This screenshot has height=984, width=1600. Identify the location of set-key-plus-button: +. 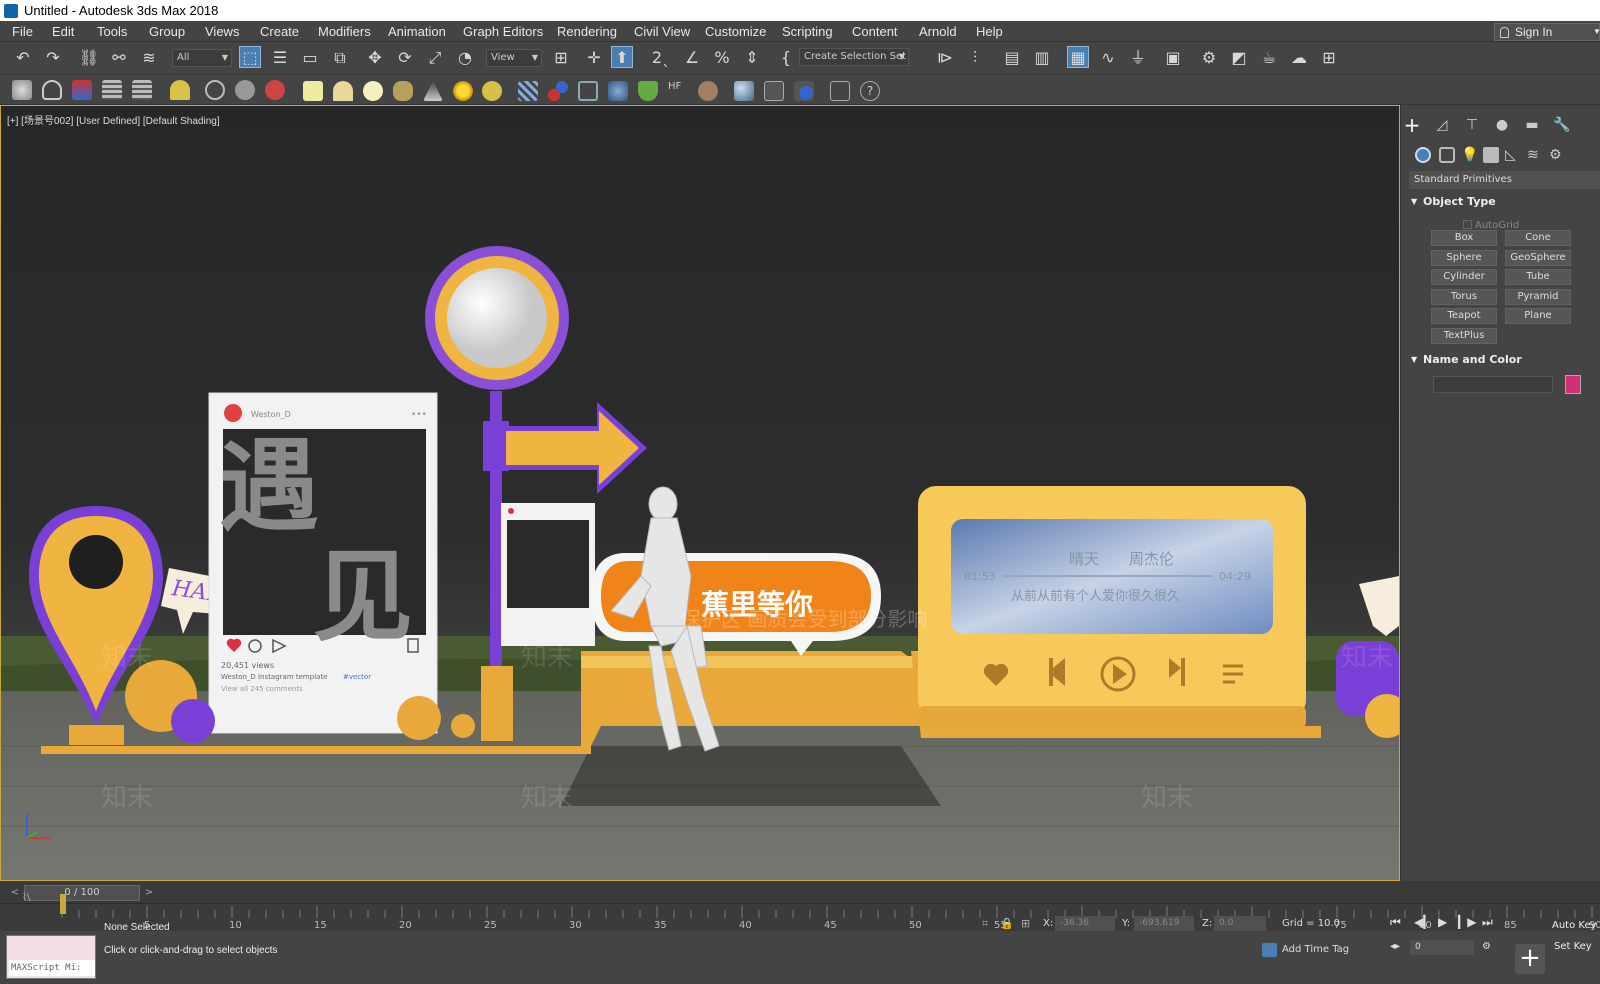
(1530, 959).